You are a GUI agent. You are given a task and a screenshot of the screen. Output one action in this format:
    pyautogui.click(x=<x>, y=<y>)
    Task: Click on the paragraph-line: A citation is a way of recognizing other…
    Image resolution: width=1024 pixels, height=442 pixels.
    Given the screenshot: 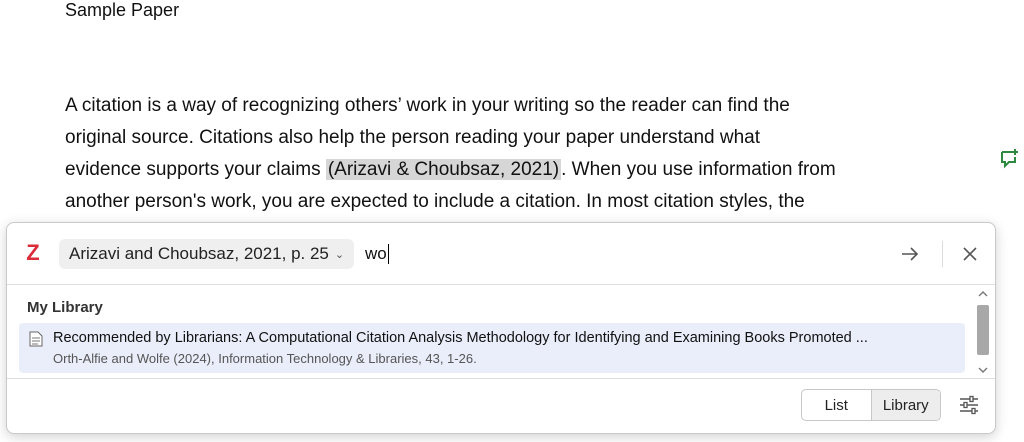 What is the action you would take?
    pyautogui.click(x=427, y=105)
    